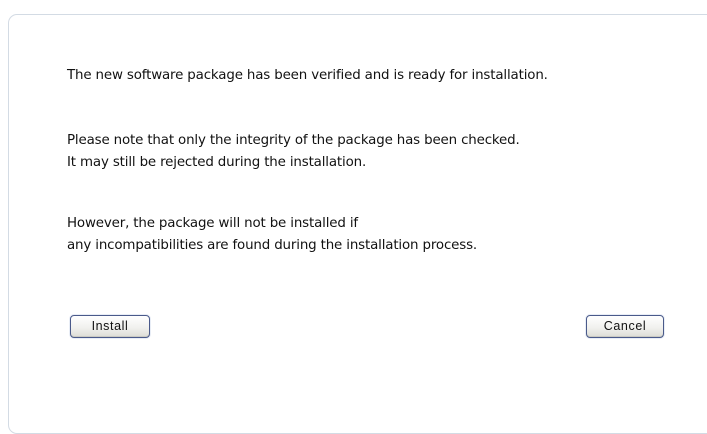 Image resolution: width=707 pixels, height=434 pixels. I want to click on install-button: Install, so click(110, 326).